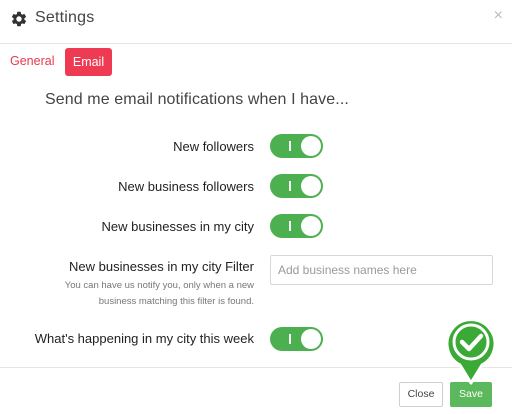 The width and height of the screenshot is (512, 414). What do you see at coordinates (144, 338) in the screenshot?
I see `setting-label-whats-happening: What's happening in my city this week` at bounding box center [144, 338].